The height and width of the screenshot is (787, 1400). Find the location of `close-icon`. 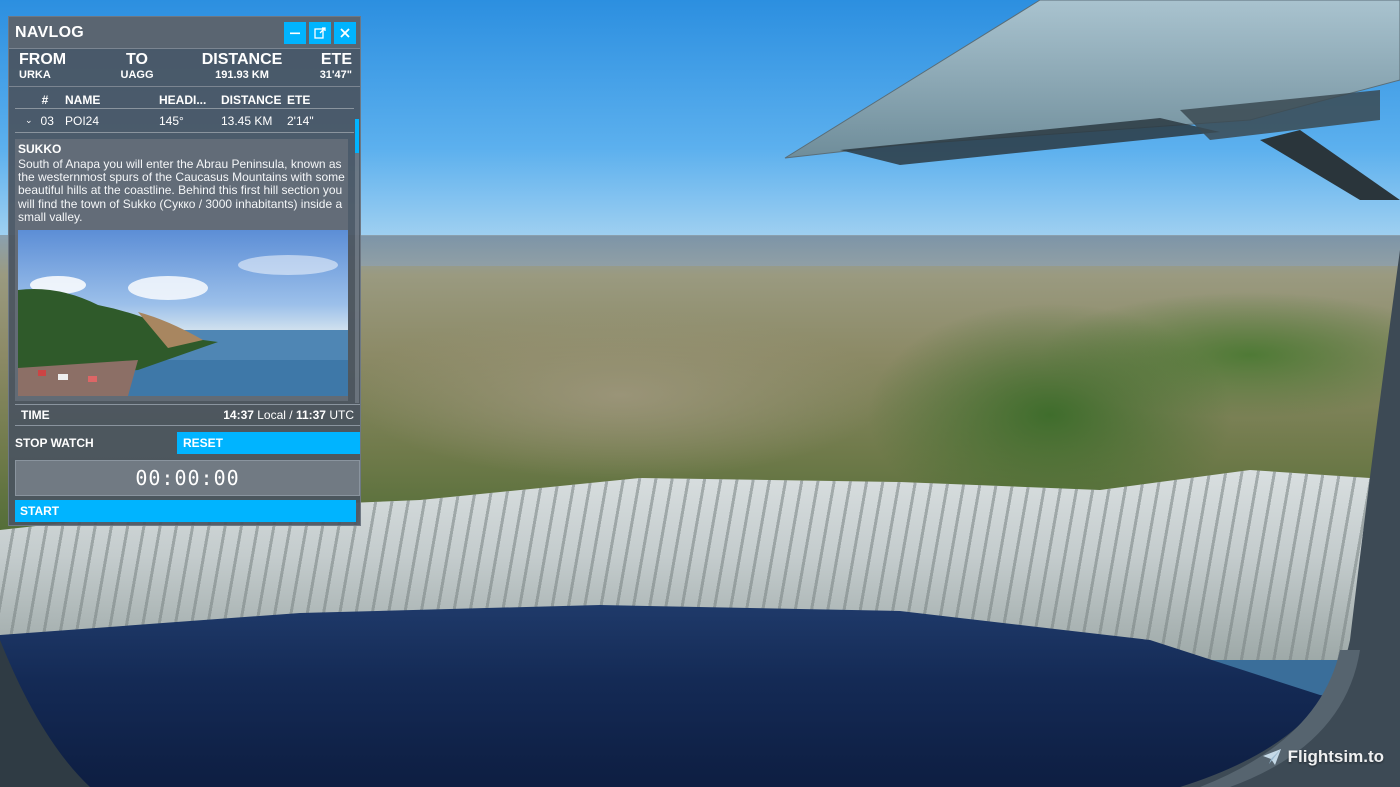

close-icon is located at coordinates (345, 32).